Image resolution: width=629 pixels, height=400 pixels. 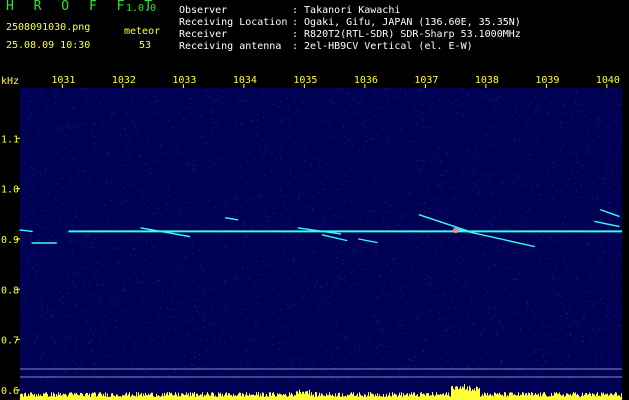 What do you see at coordinates (10, 190) in the screenshot?
I see `y-tick-label-1: 1.0` at bounding box center [10, 190].